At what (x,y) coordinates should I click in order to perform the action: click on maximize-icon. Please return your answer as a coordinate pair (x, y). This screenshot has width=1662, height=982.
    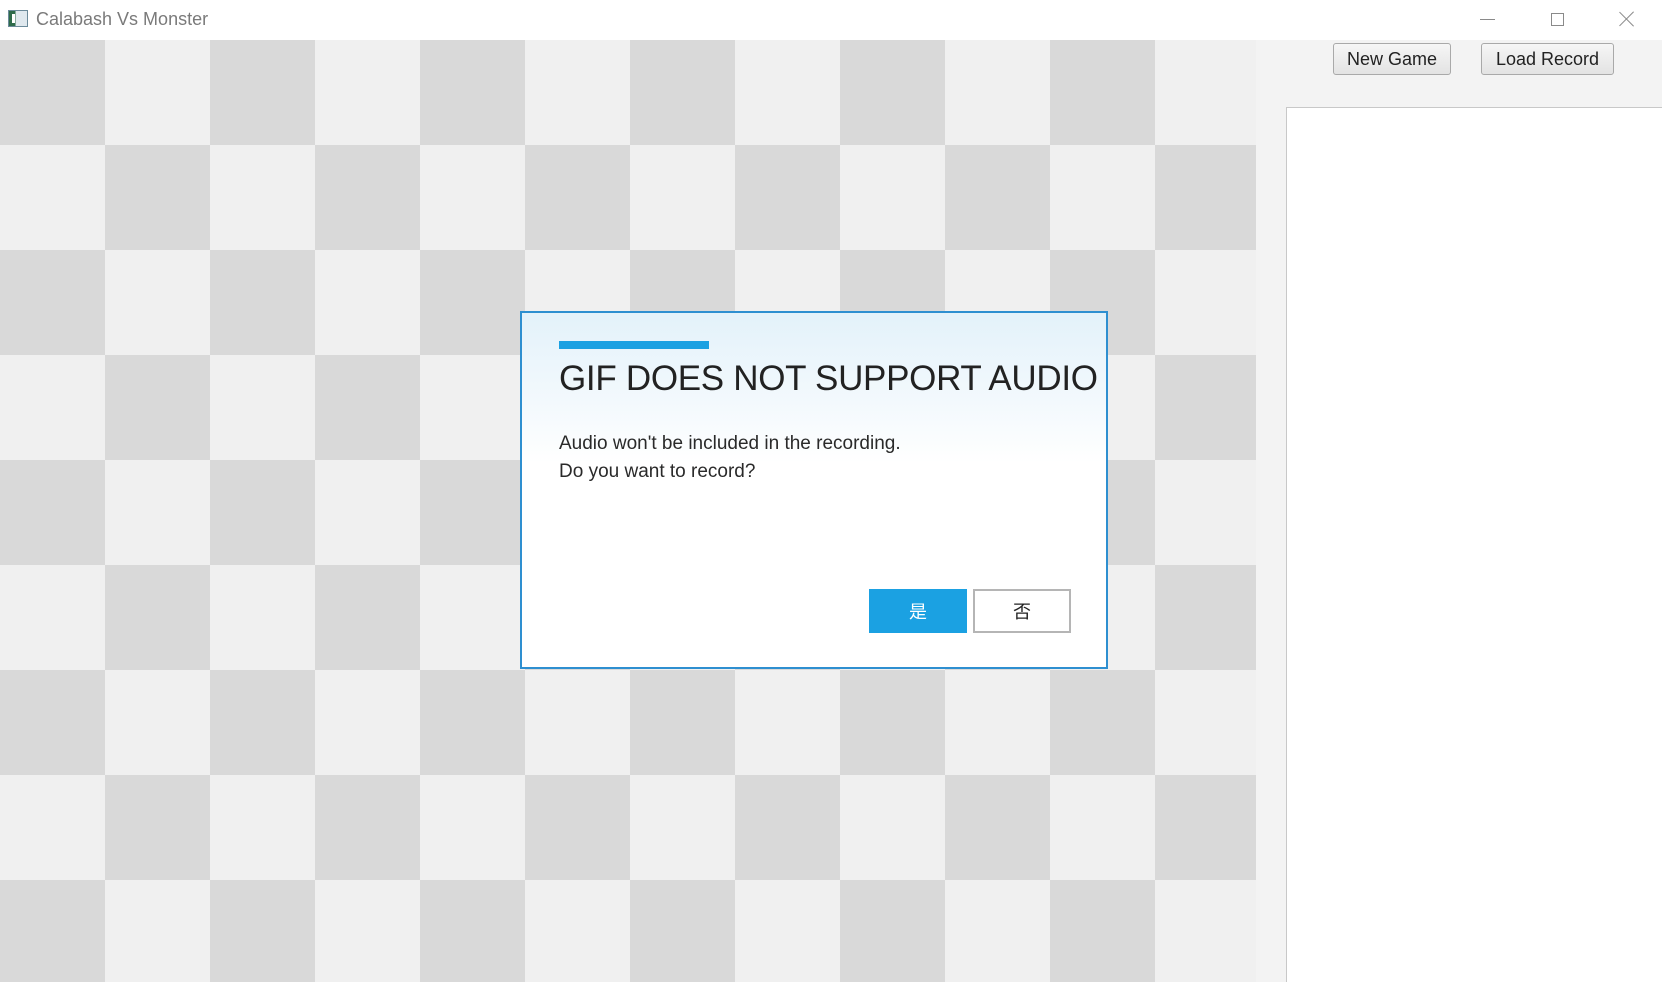
    Looking at the image, I should click on (1557, 19).